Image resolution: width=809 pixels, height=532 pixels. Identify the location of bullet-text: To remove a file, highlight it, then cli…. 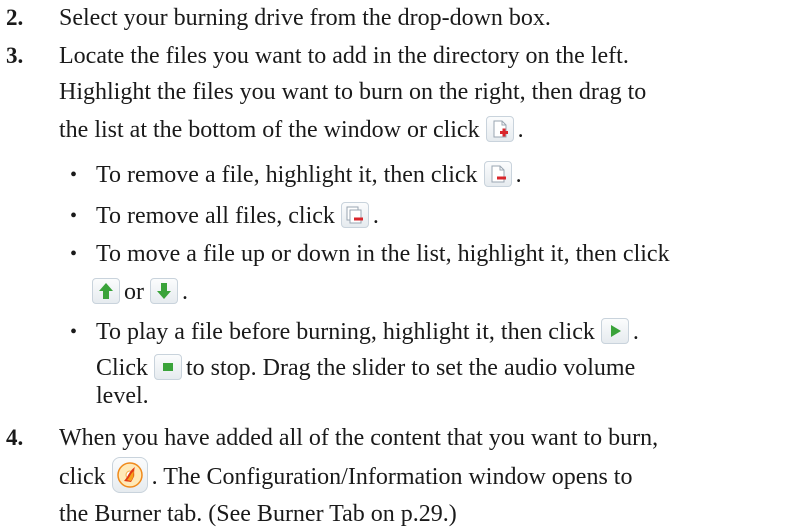
(452, 175).